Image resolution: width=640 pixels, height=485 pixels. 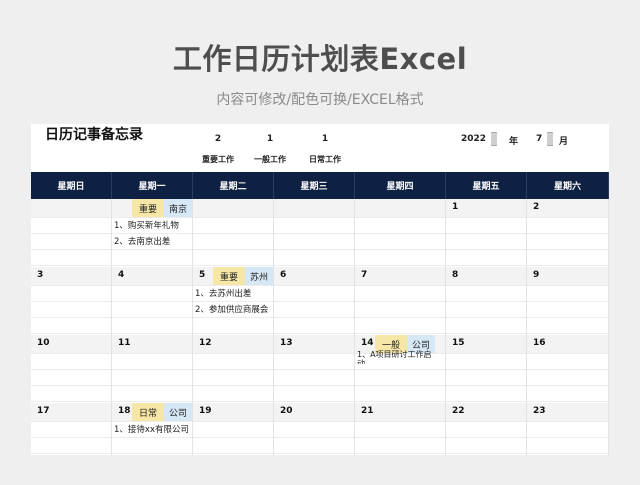 What do you see at coordinates (320, 100) in the screenshot?
I see `page-subtitle: 内容可修改/配色可换/EXCEL格式` at bounding box center [320, 100].